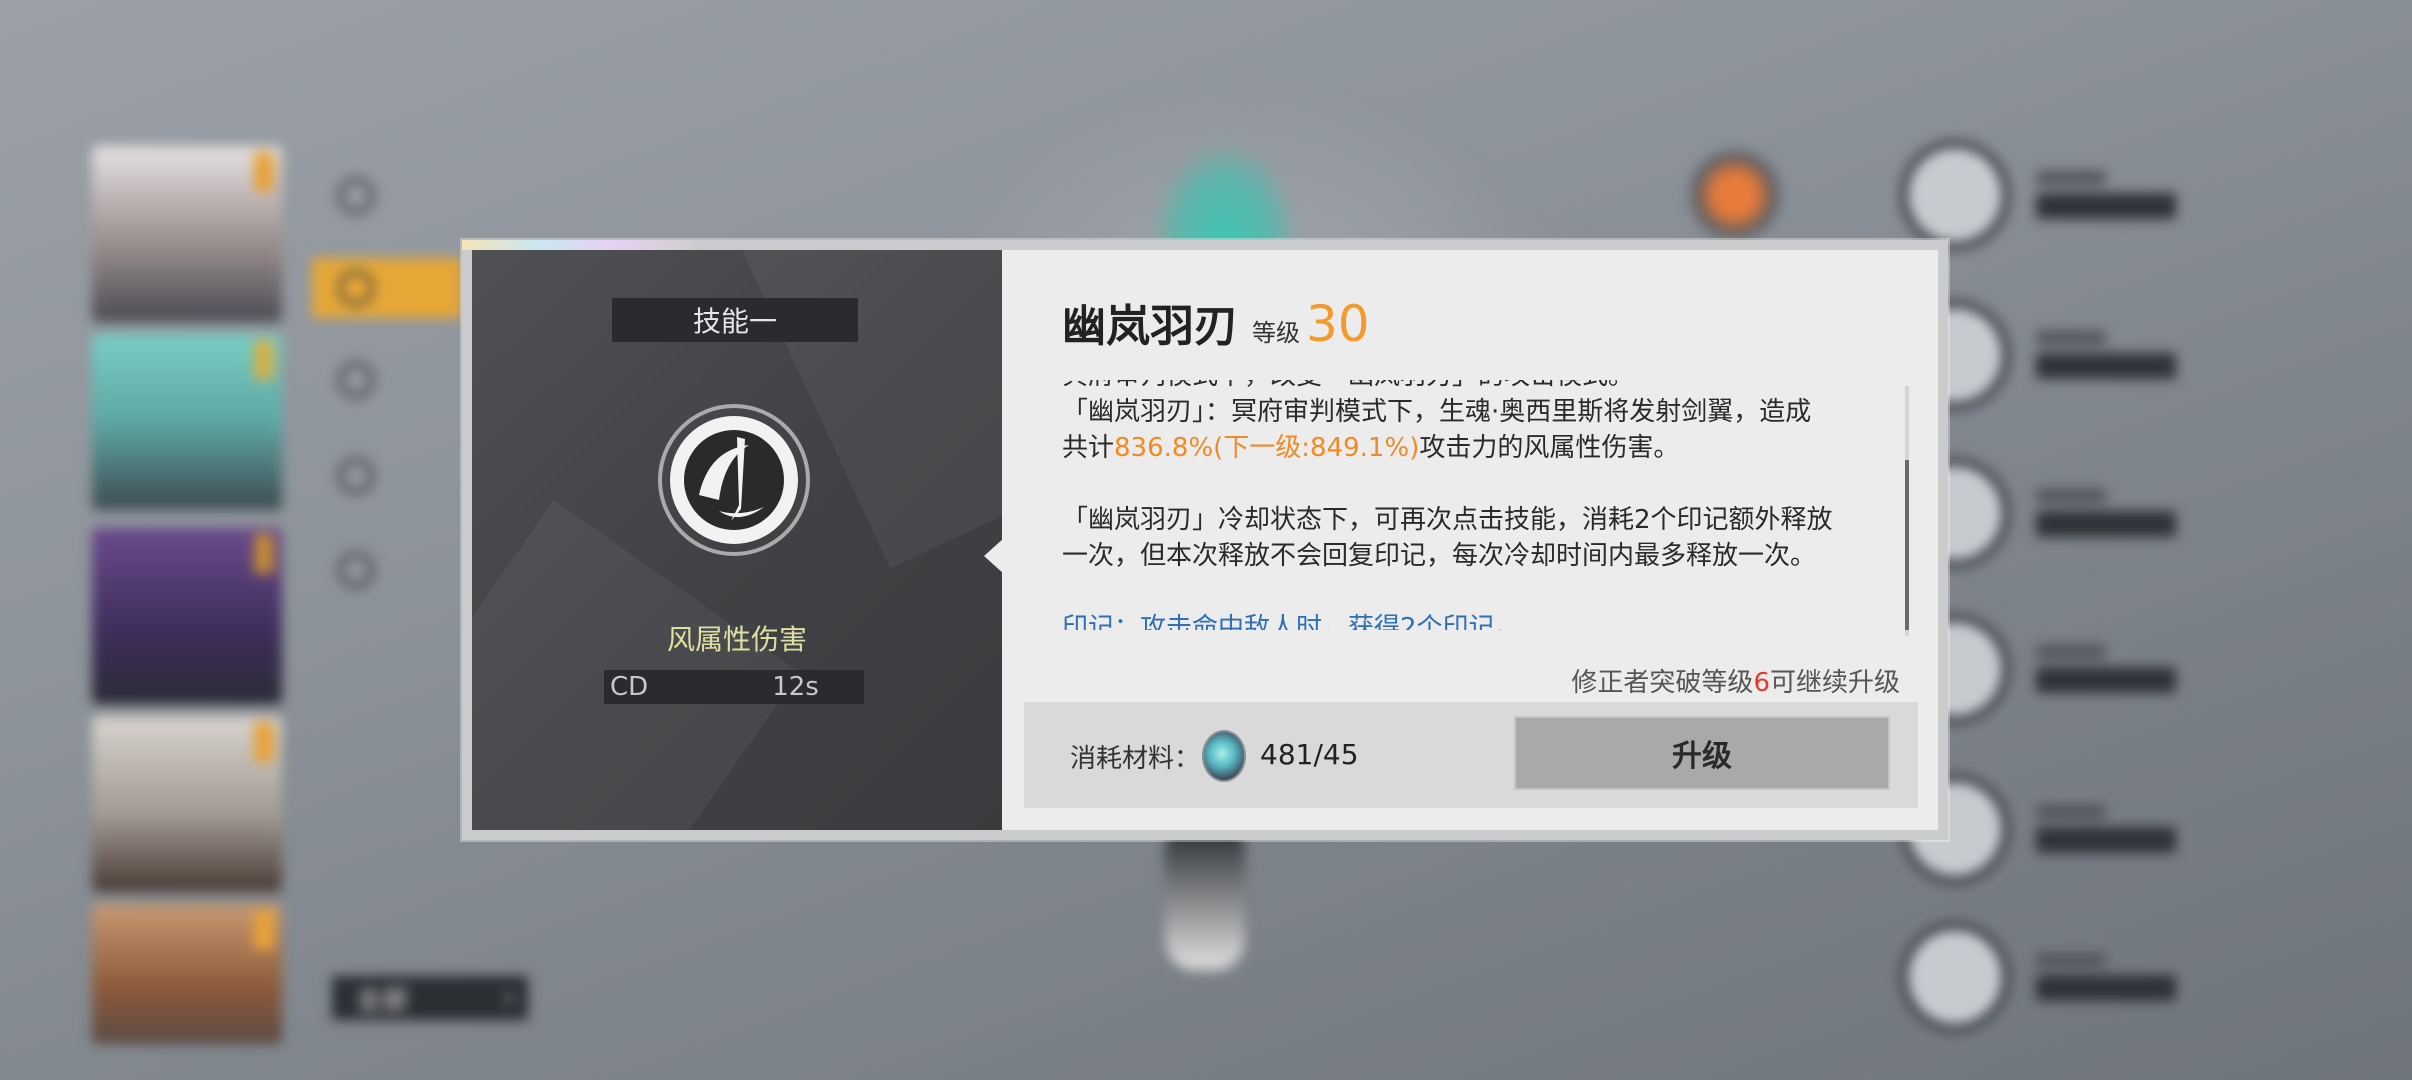 This screenshot has width=2412, height=1080. Describe the element at coordinates (1662, 683) in the screenshot. I see `breakthrough-text: 修正者突破等级` at that location.